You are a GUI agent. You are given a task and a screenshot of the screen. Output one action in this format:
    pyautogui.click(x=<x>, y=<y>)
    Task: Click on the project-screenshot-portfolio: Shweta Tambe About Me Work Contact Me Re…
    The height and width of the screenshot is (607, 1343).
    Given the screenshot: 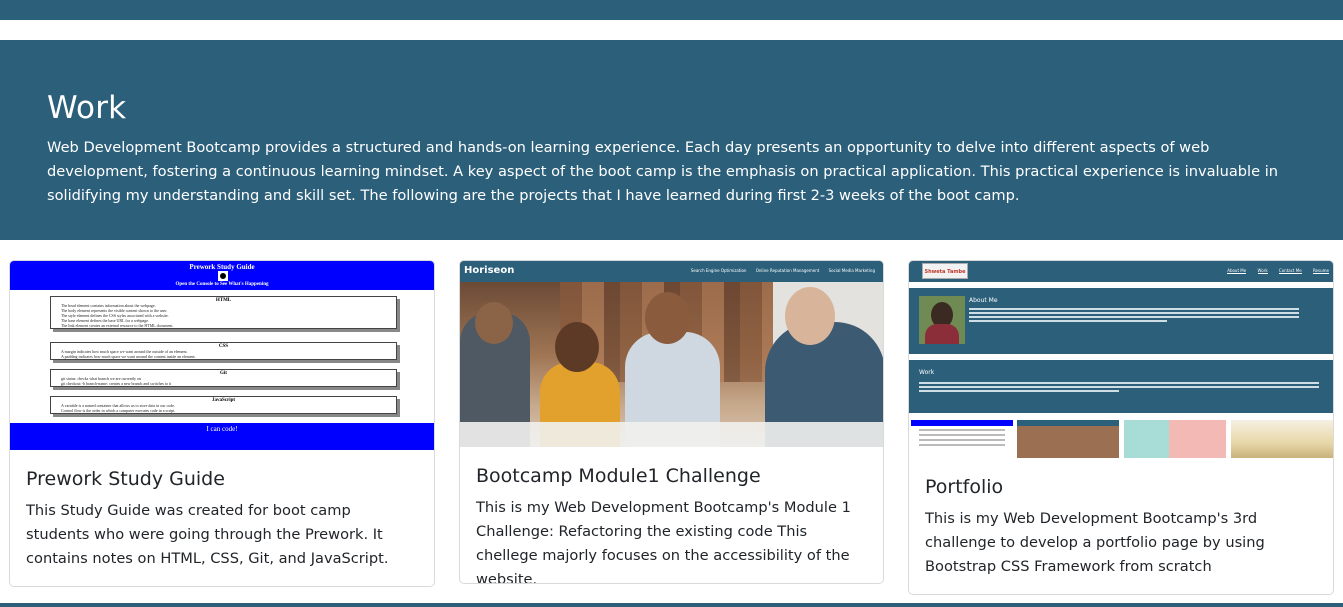 What is the action you would take?
    pyautogui.click(x=1121, y=359)
    